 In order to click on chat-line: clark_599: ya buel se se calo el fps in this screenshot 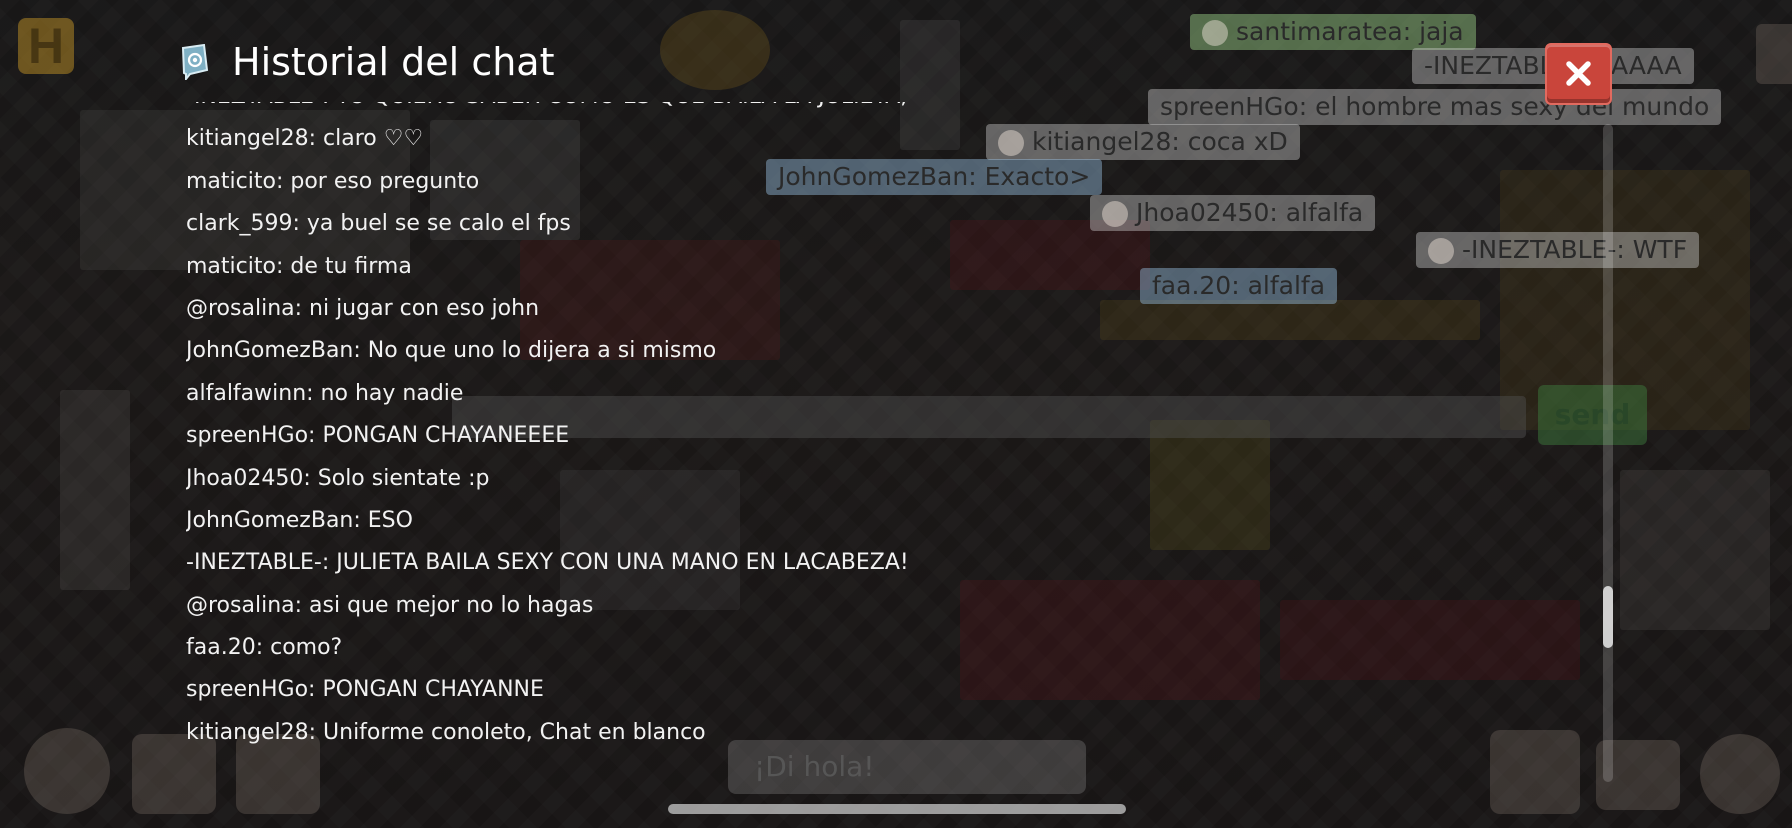, I will do `click(378, 224)`.